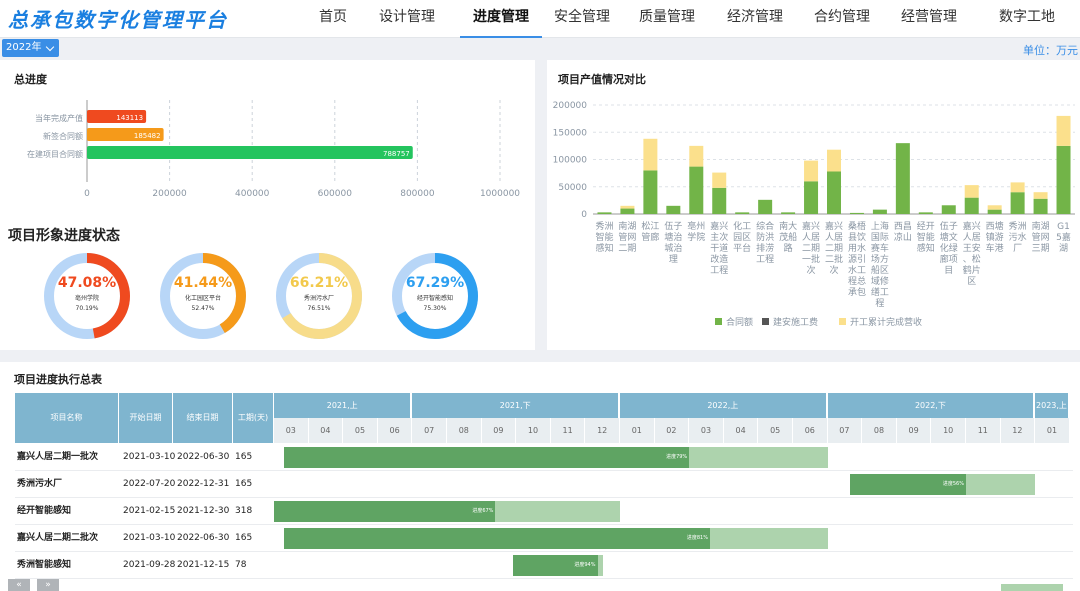 Image resolution: width=1080 pixels, height=591 pixels. What do you see at coordinates (742, 248) in the screenshot?
I see `comparison-x-tick-label: 平台` at bounding box center [742, 248].